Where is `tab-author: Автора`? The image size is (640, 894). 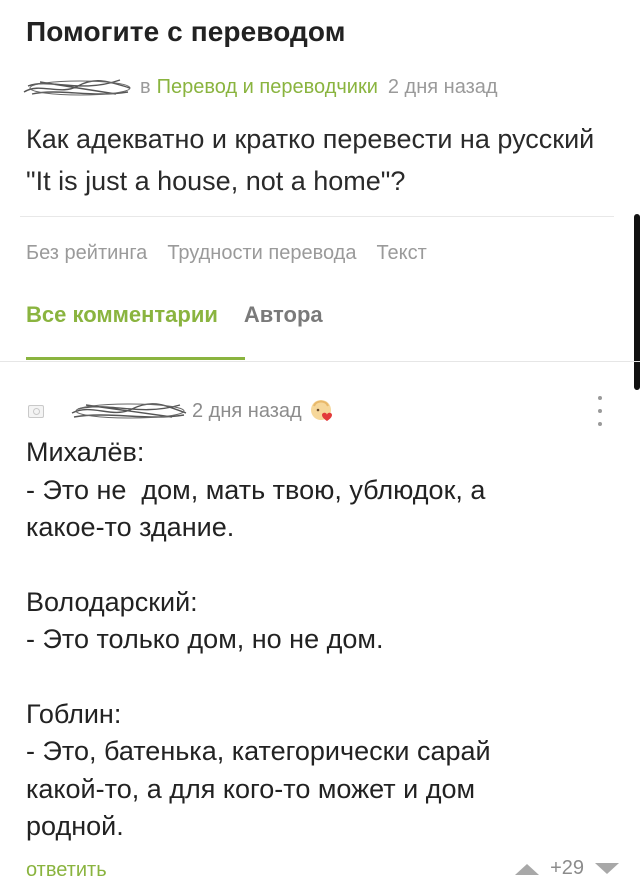
tab-author: Автора is located at coordinates (283, 315).